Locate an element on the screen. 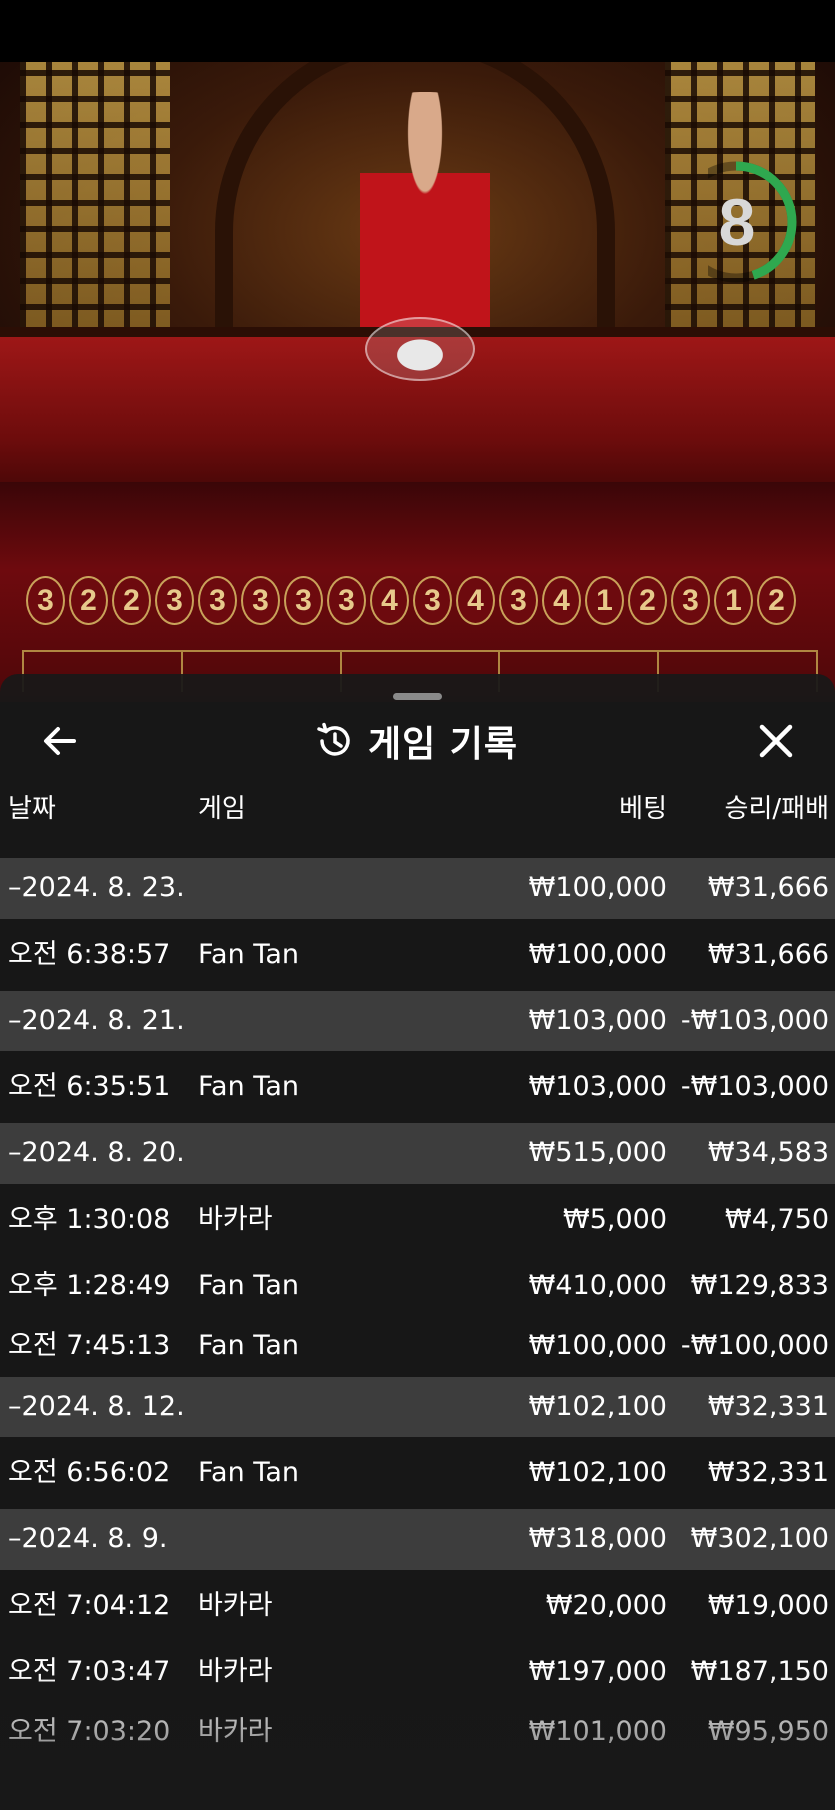  date-group-row: –2024. 8. 12. ₩102,100 ₩32,331 is located at coordinates (417, 1406).